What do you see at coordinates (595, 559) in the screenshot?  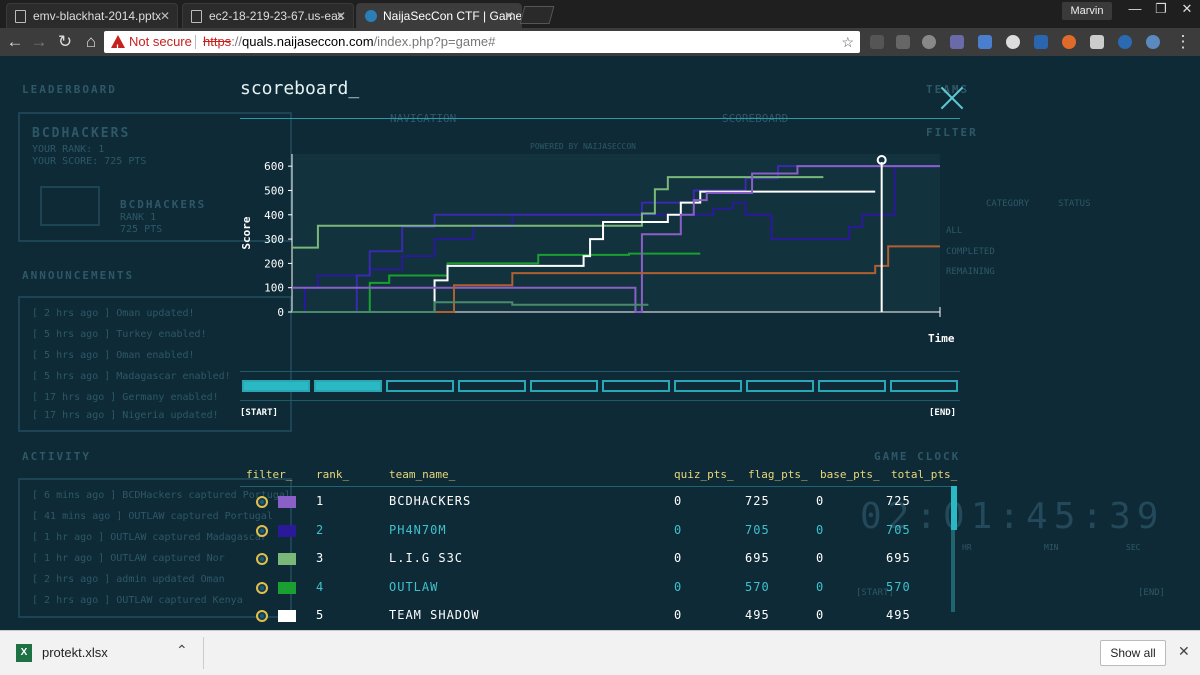 I see `table-row: 3 L.I.G S3C 0 695 0 695` at bounding box center [595, 559].